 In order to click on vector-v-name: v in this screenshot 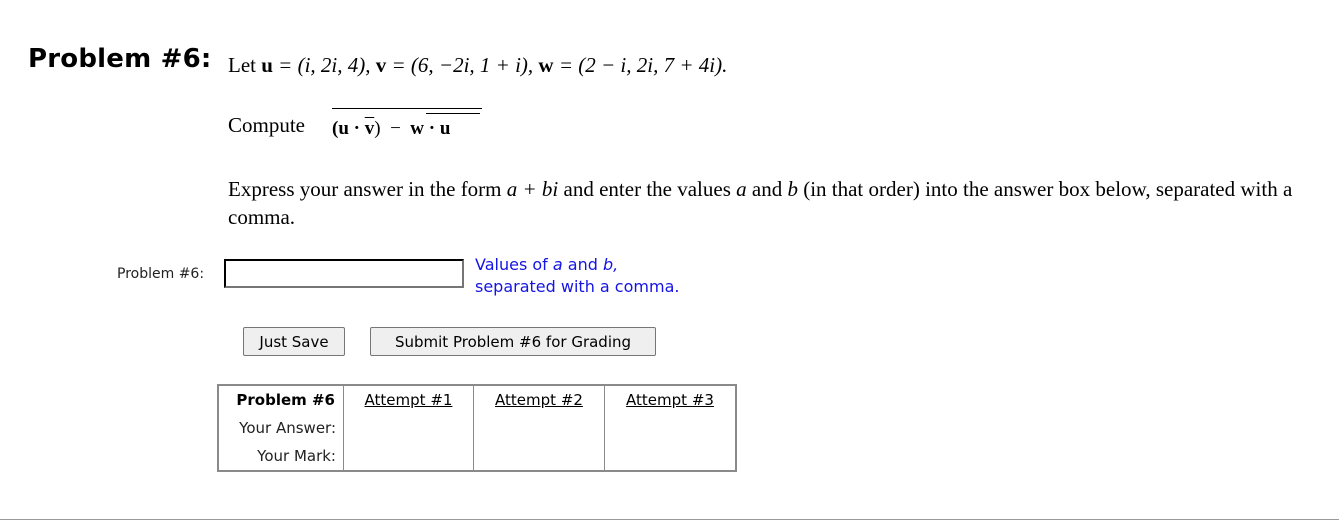, I will do `click(381, 65)`.